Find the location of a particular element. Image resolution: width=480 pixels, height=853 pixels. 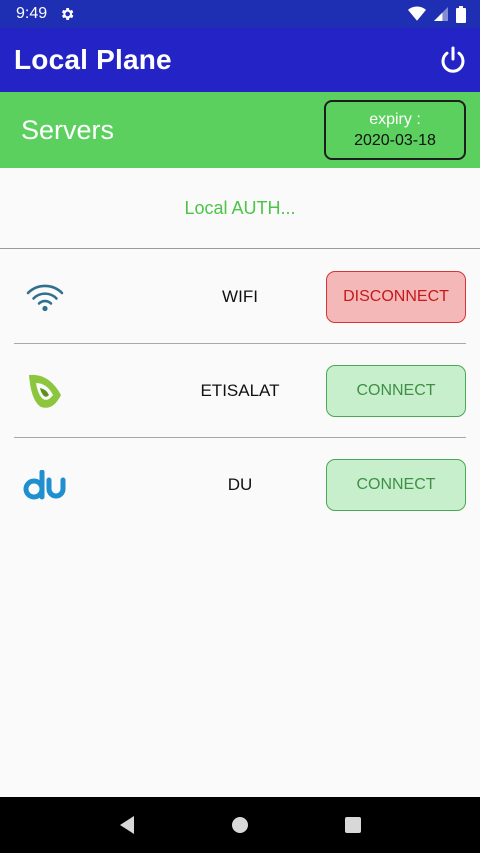

status-bar: 9:49 is located at coordinates (240, 14).